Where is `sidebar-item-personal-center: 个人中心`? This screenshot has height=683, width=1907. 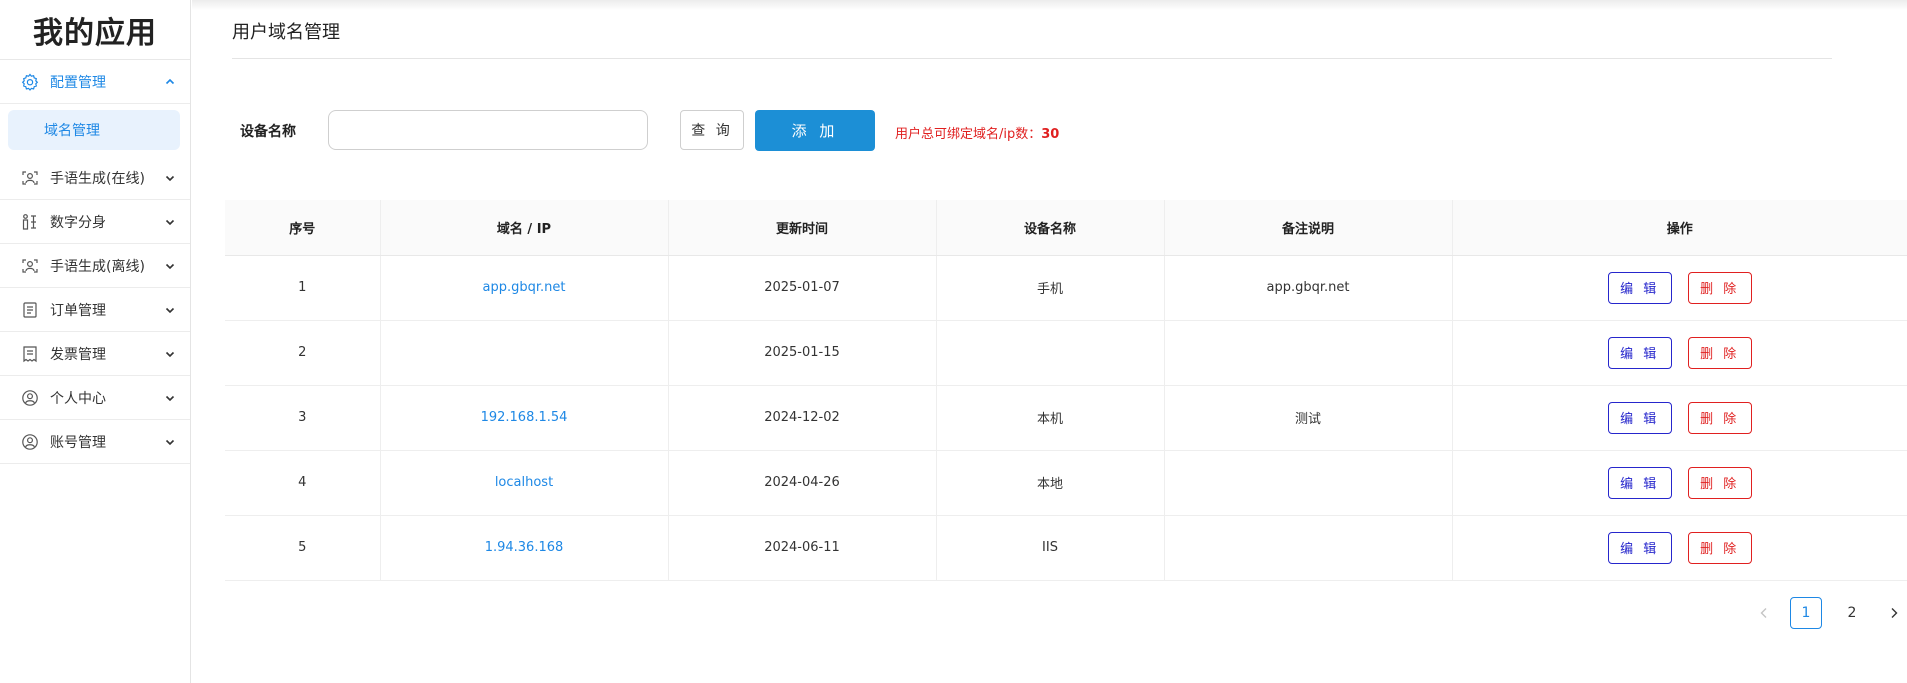 sidebar-item-personal-center: 个人中心 is located at coordinates (95, 398).